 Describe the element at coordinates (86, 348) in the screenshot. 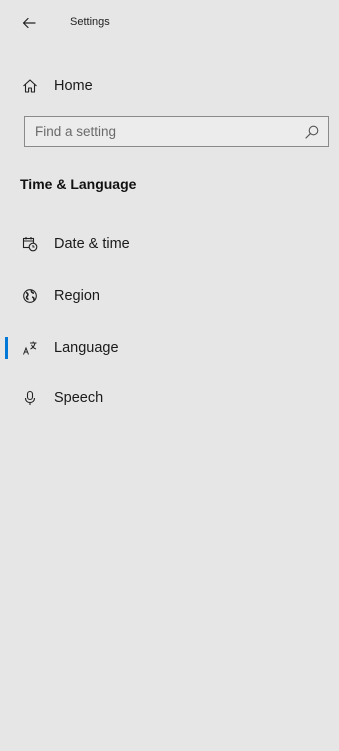

I see `sidebar-item-label: Language` at that location.